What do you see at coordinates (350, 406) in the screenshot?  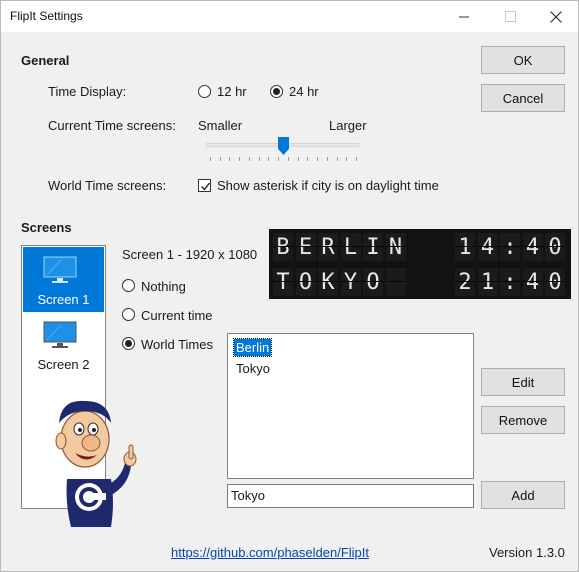 I see `world-times-list: Berlin Tokyo` at bounding box center [350, 406].